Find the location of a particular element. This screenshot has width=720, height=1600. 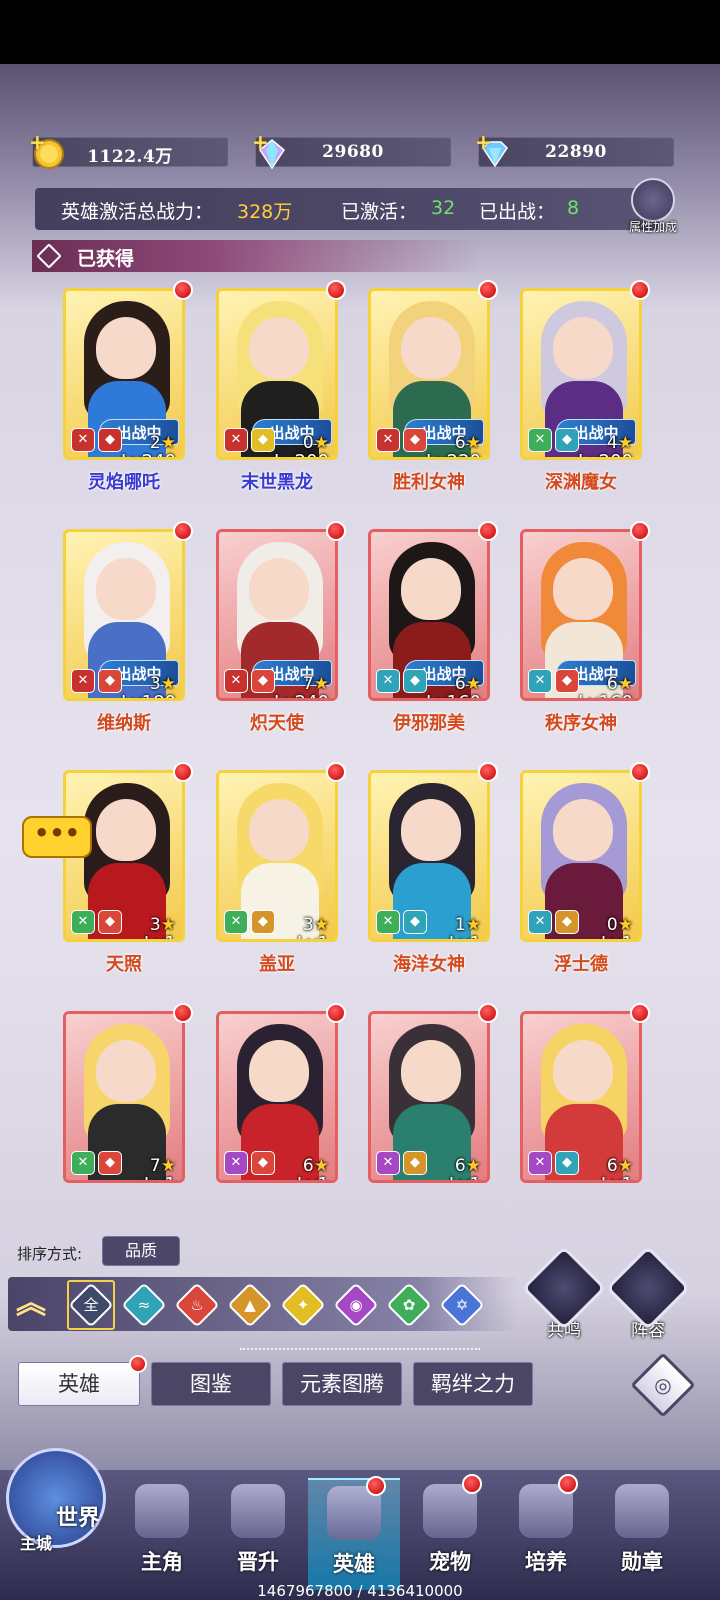

hero-card-frame: 出战中 Lv200 ✕ ◆ 4★ is located at coordinates (581, 374).